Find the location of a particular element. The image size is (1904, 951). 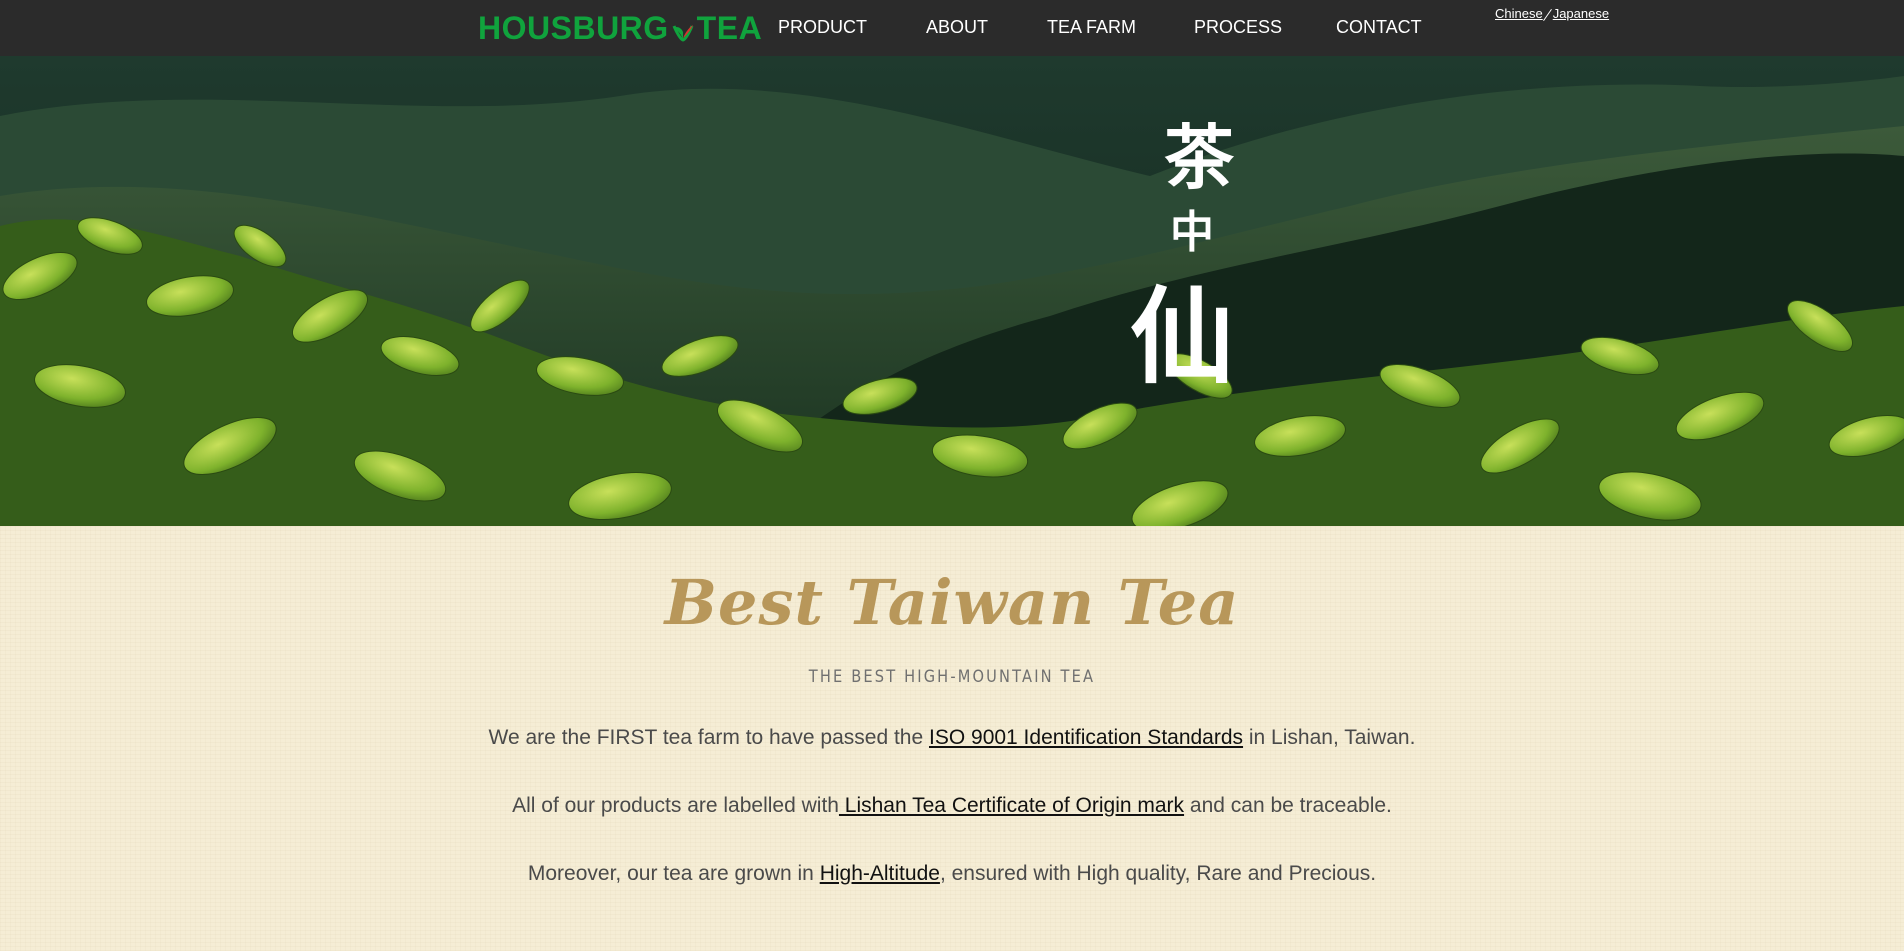

housburg-tea-logo: HOUSBURG TEA is located at coordinates (620, 28).